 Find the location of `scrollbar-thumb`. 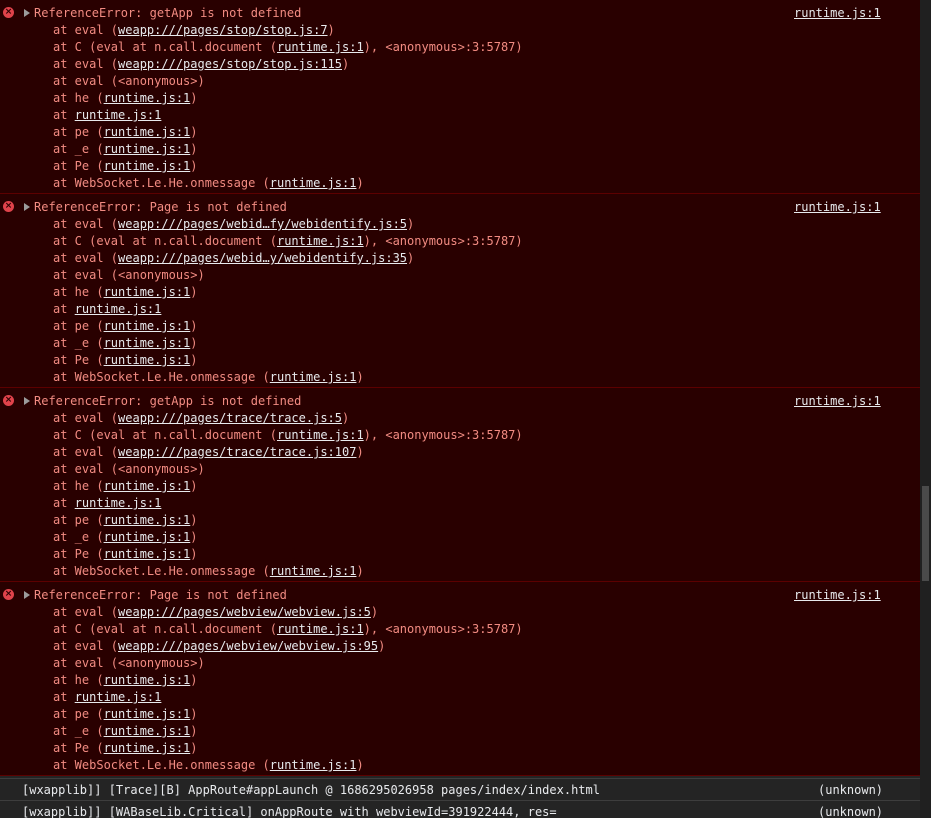

scrollbar-thumb is located at coordinates (925, 533).